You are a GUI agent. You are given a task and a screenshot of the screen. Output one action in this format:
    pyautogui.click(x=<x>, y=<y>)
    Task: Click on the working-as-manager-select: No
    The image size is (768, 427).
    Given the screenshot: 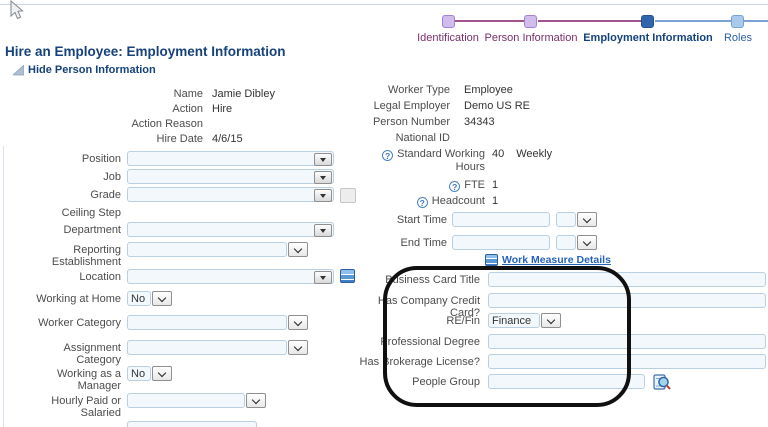 What is the action you would take?
    pyautogui.click(x=149, y=373)
    